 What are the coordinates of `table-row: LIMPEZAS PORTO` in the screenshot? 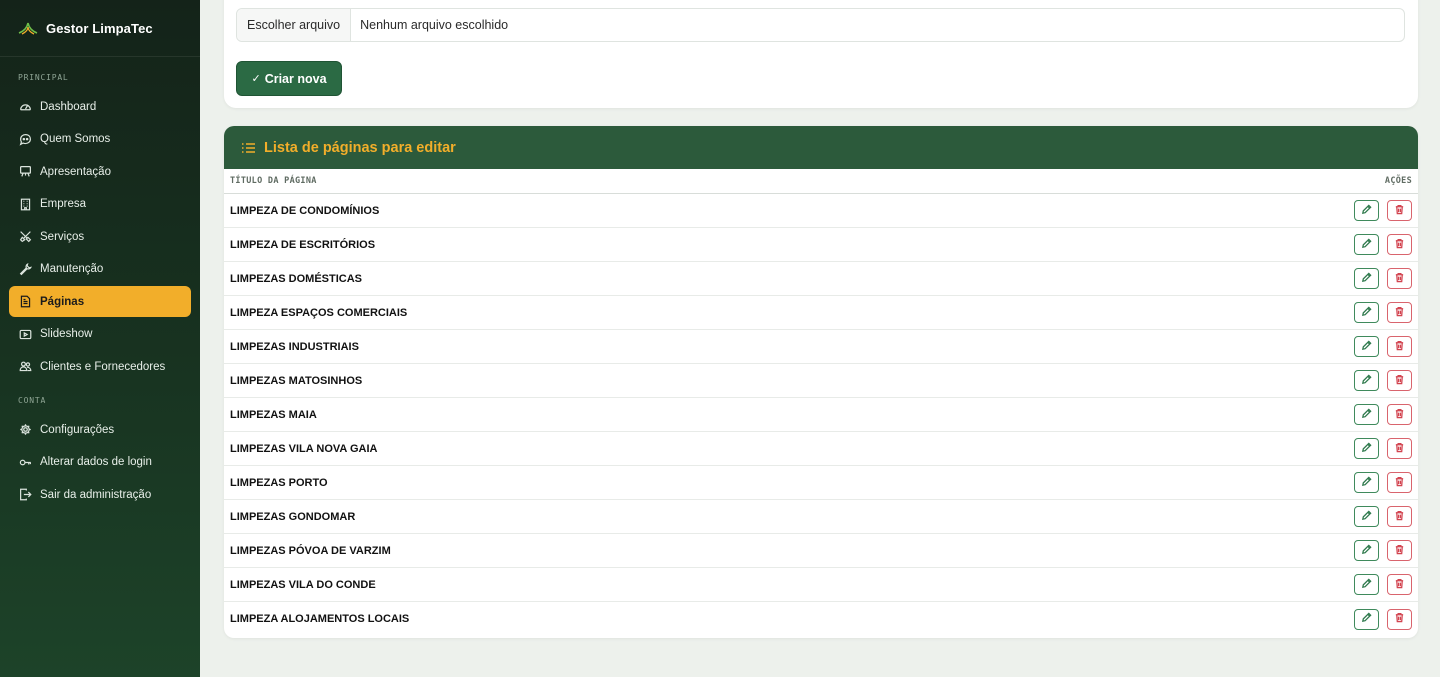 It's located at (821, 483).